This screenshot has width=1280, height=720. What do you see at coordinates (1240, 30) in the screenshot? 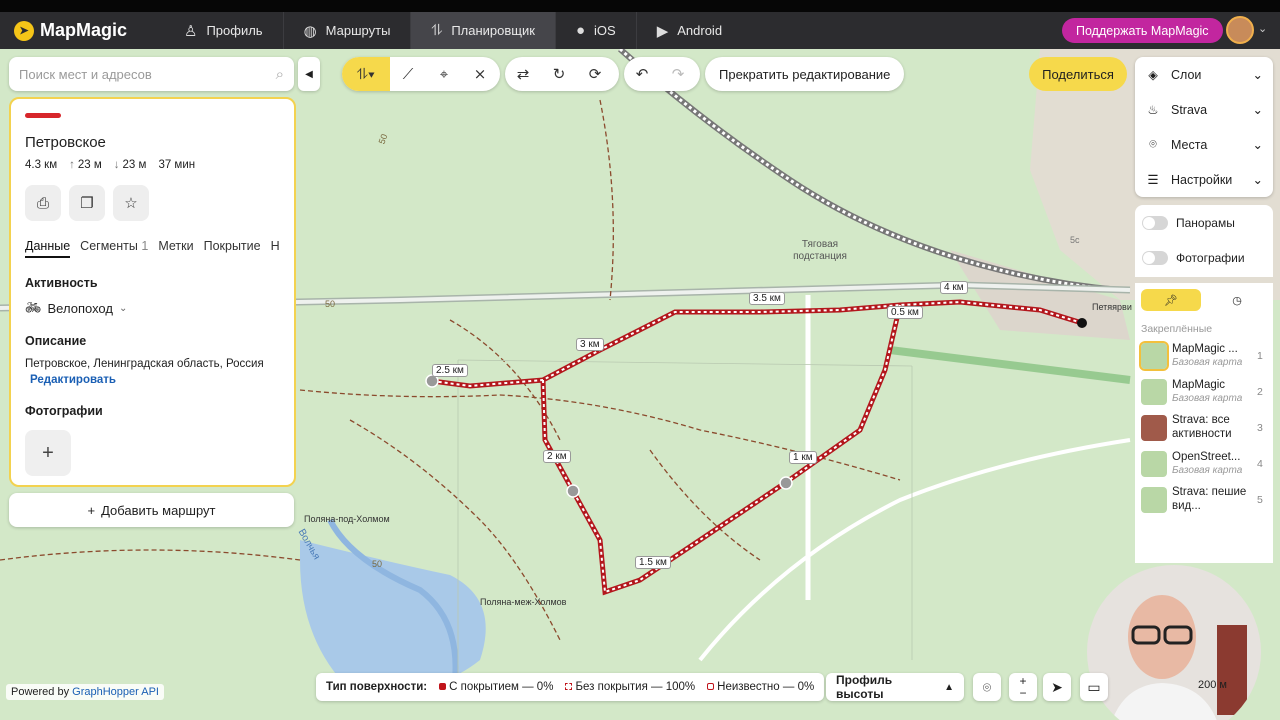
I see `avatar` at bounding box center [1240, 30].